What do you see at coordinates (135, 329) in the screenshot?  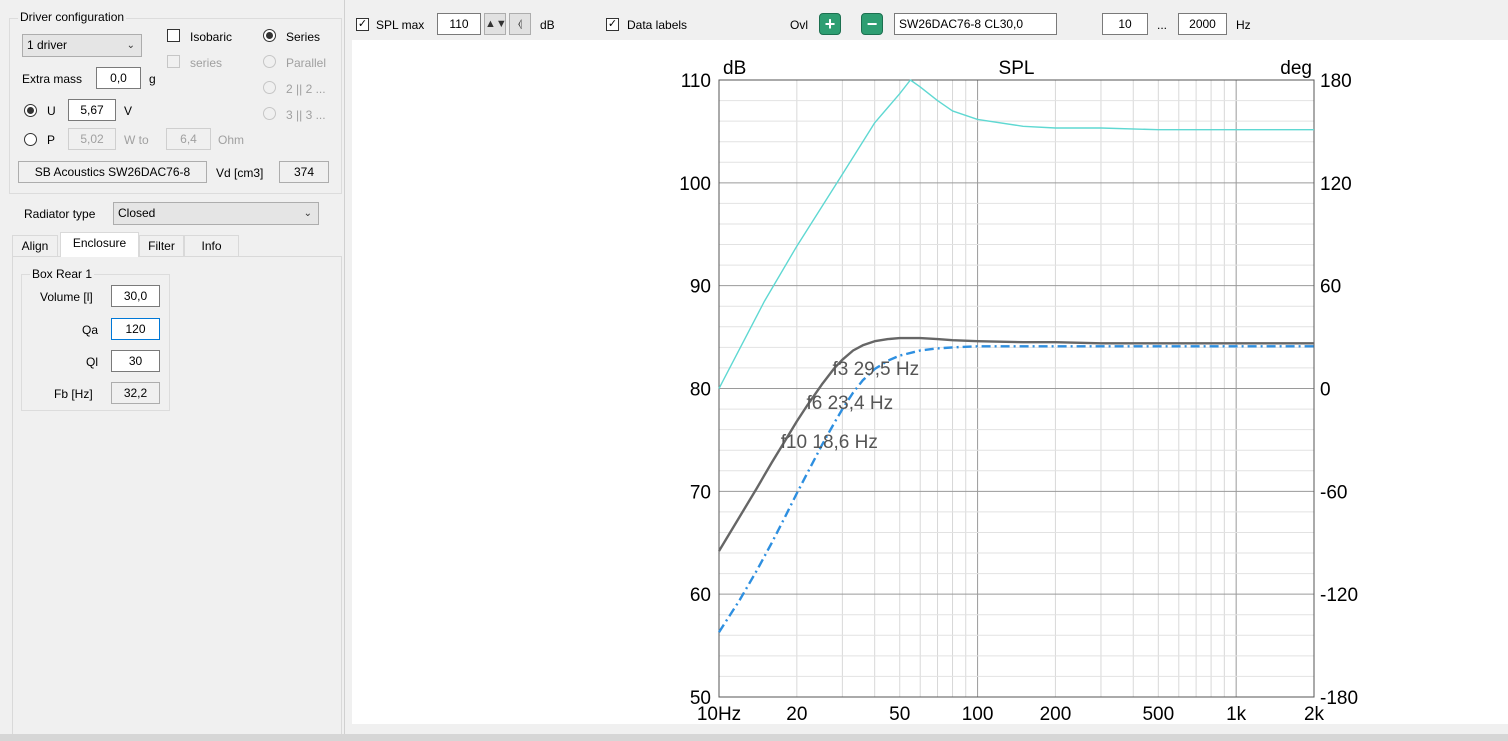 I see `qa-input: 120` at bounding box center [135, 329].